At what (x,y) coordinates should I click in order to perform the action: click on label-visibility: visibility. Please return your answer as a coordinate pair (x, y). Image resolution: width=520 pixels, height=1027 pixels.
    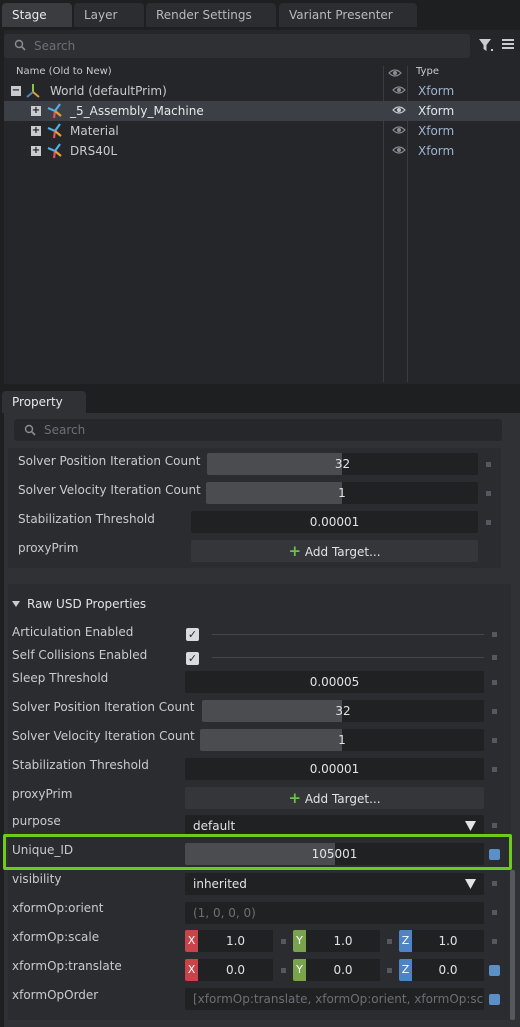
    Looking at the image, I should click on (37, 879).